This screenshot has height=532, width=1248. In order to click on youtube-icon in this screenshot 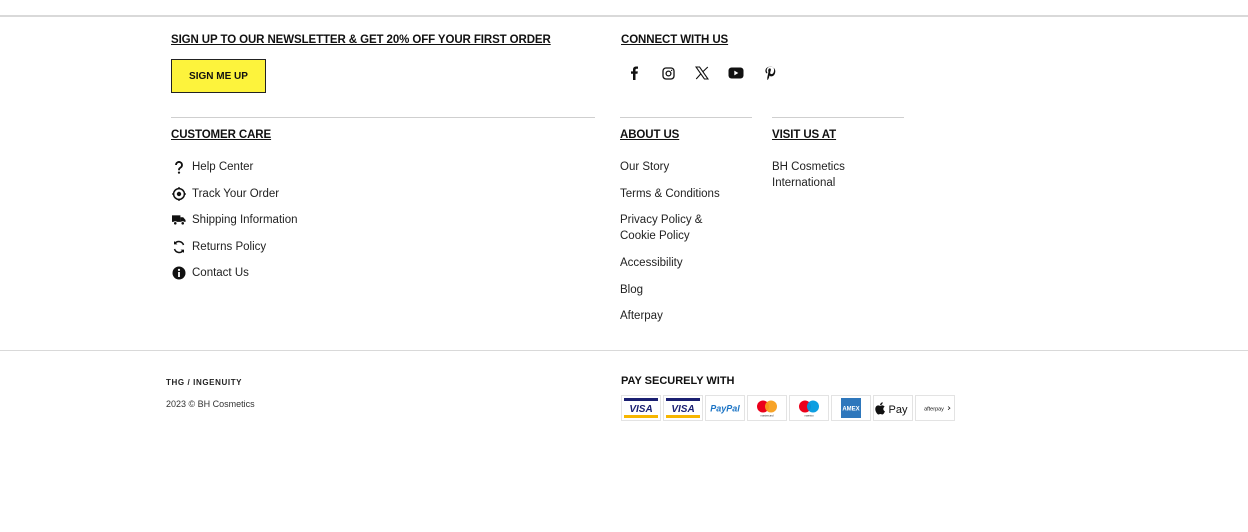, I will do `click(736, 73)`.